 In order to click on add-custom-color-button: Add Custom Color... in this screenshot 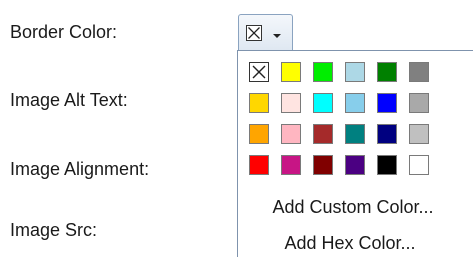, I will do `click(353, 207)`.